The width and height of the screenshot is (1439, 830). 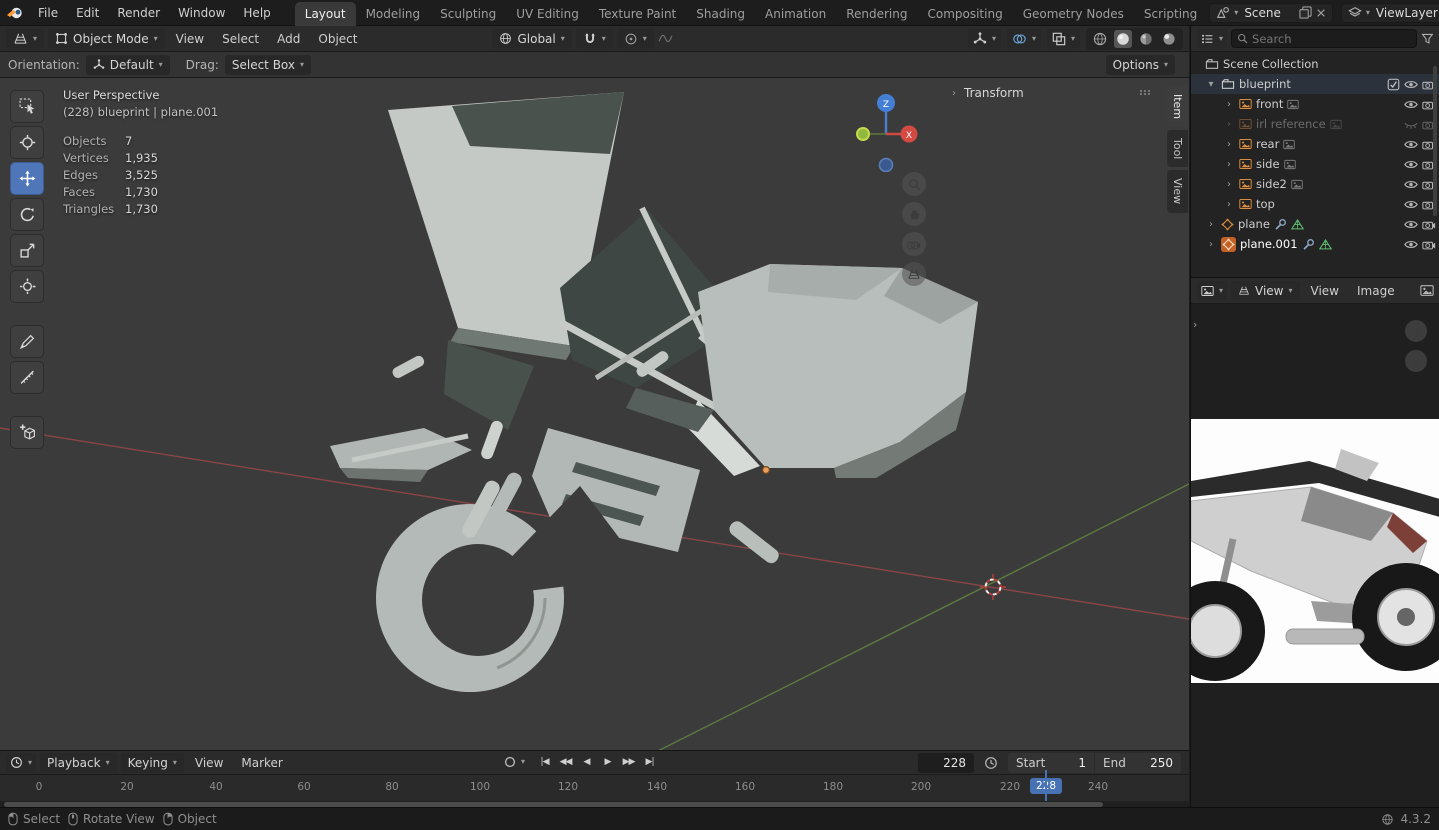 What do you see at coordinates (1265, 290) in the screenshot?
I see `image-mode-dropdown: View ▾` at bounding box center [1265, 290].